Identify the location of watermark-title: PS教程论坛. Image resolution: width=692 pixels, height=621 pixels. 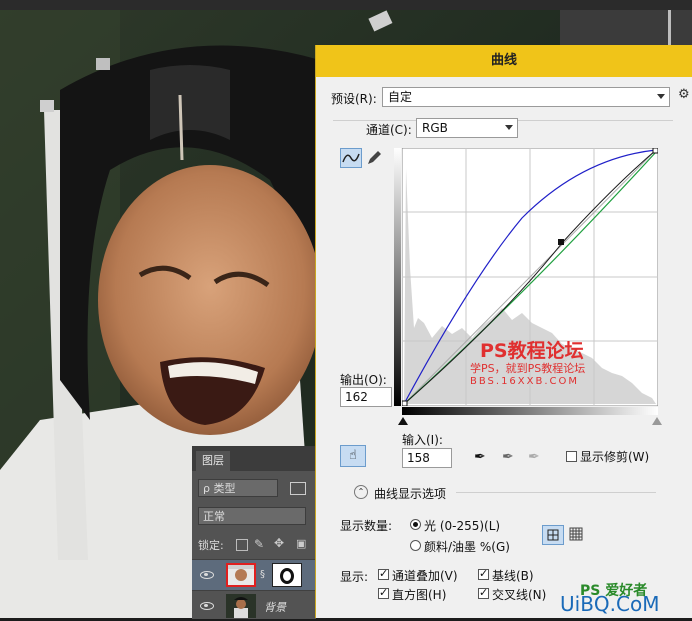
(532, 351).